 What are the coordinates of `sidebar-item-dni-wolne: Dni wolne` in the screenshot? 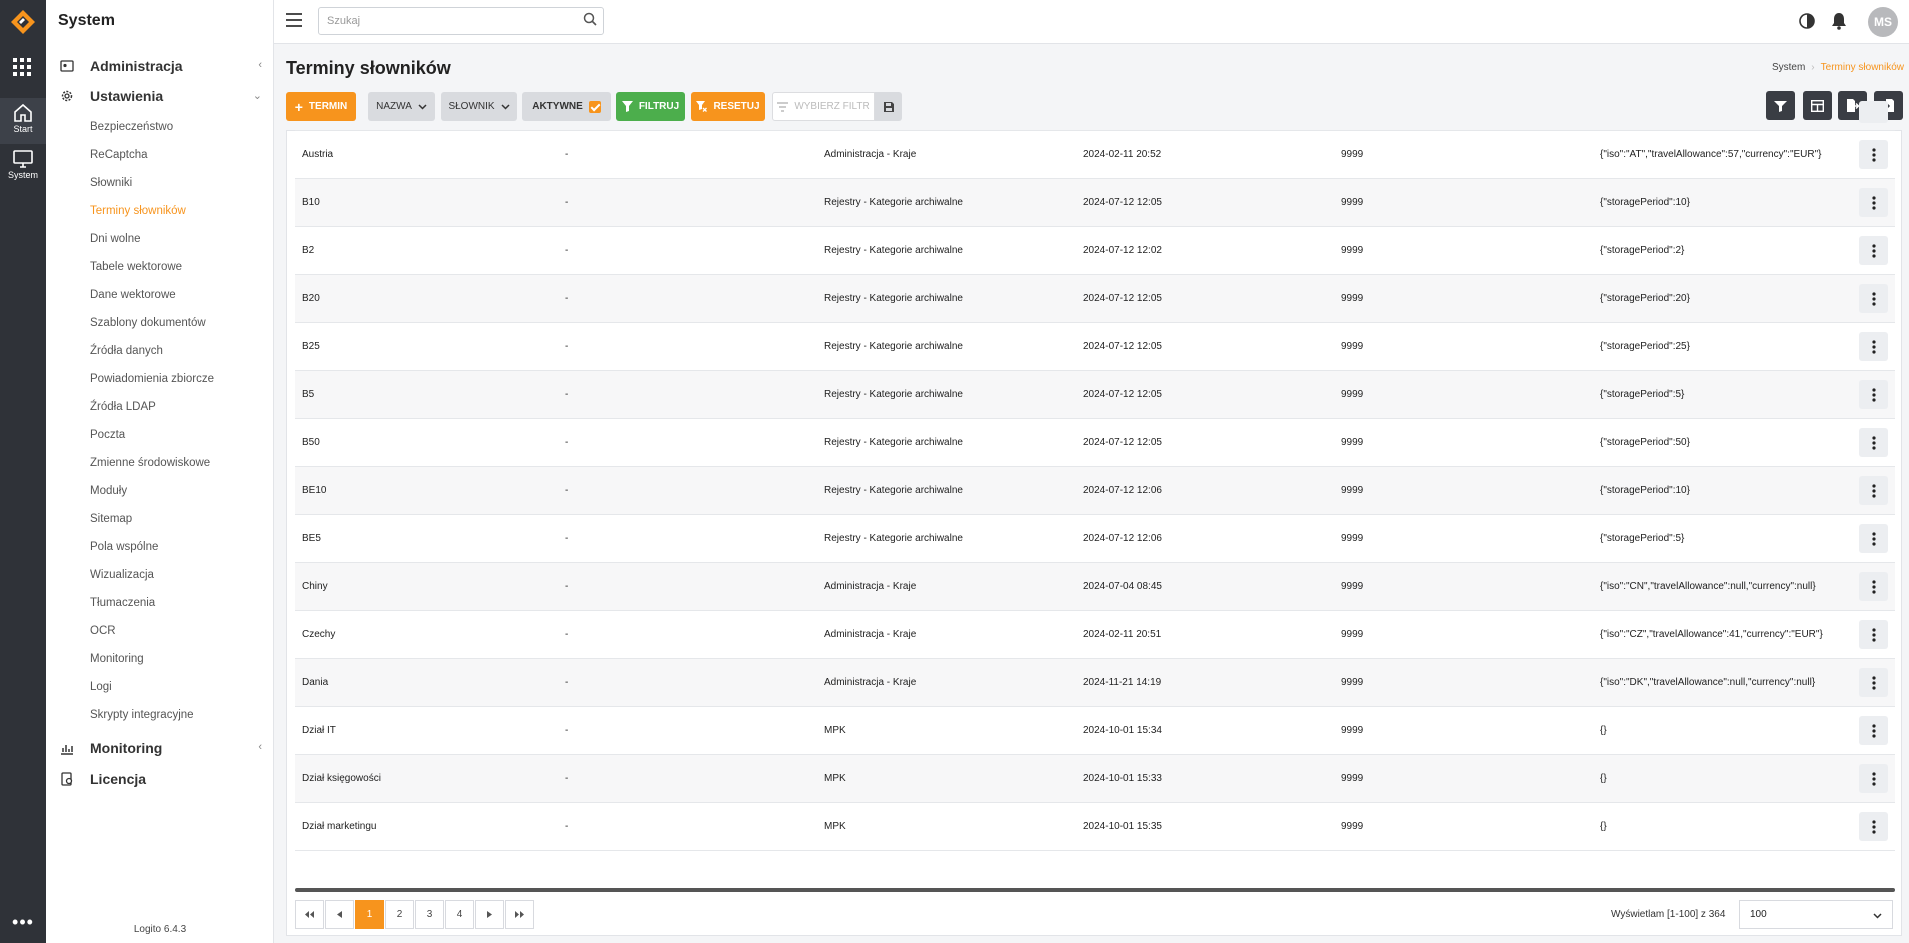 It's located at (115, 239).